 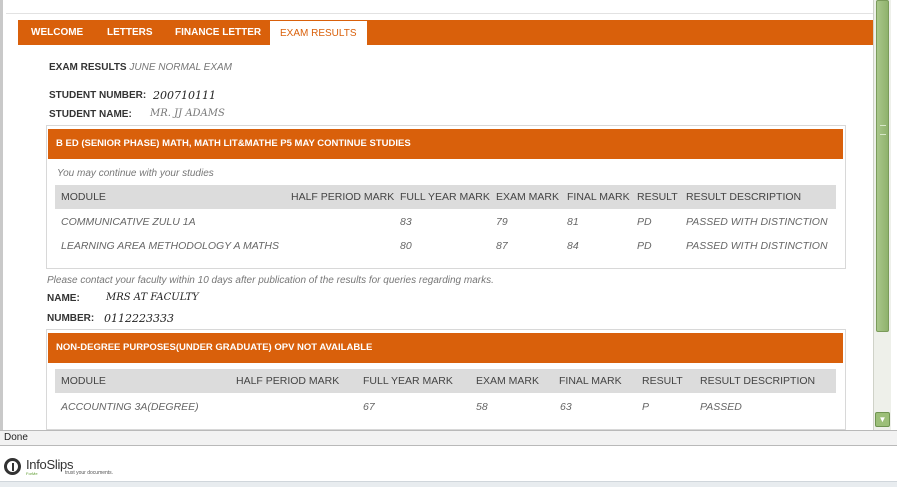 What do you see at coordinates (441, 7) in the screenshot?
I see `page-top-strip` at bounding box center [441, 7].